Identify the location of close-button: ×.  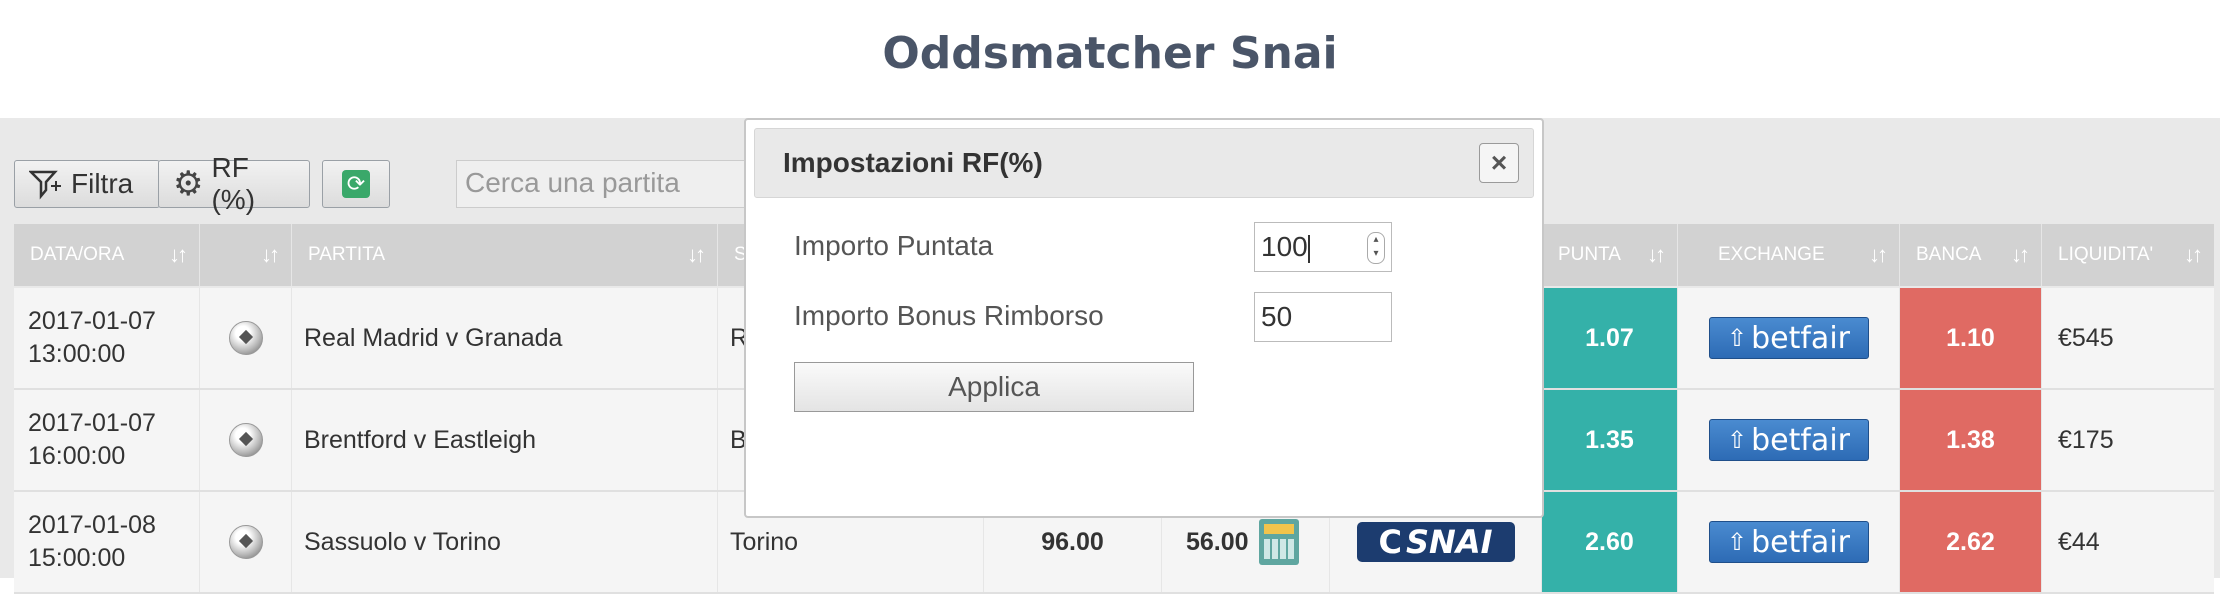
(1499, 163).